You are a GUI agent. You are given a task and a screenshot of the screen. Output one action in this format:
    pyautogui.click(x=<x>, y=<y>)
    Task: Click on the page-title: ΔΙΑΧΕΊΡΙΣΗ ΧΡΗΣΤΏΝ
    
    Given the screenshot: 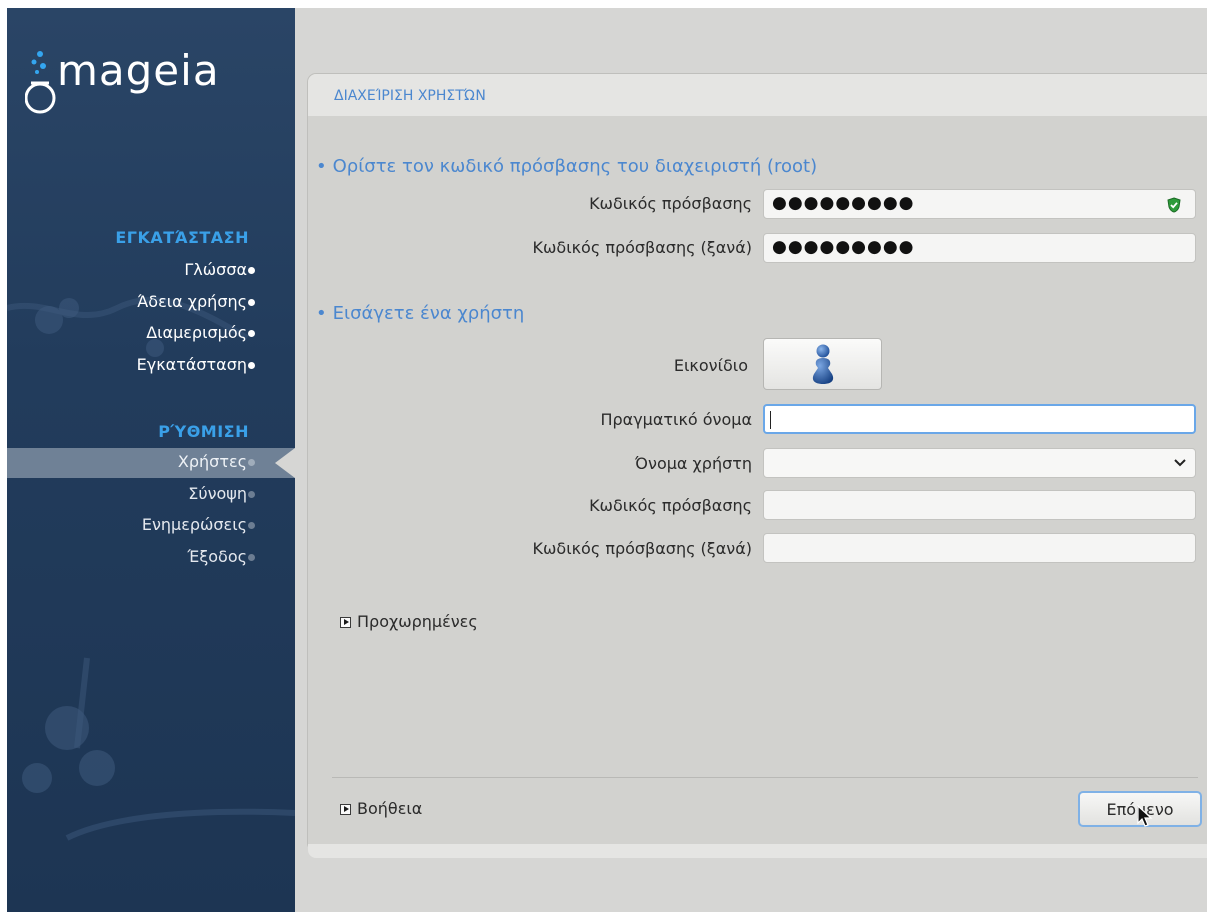 What is the action you would take?
    pyautogui.click(x=410, y=96)
    